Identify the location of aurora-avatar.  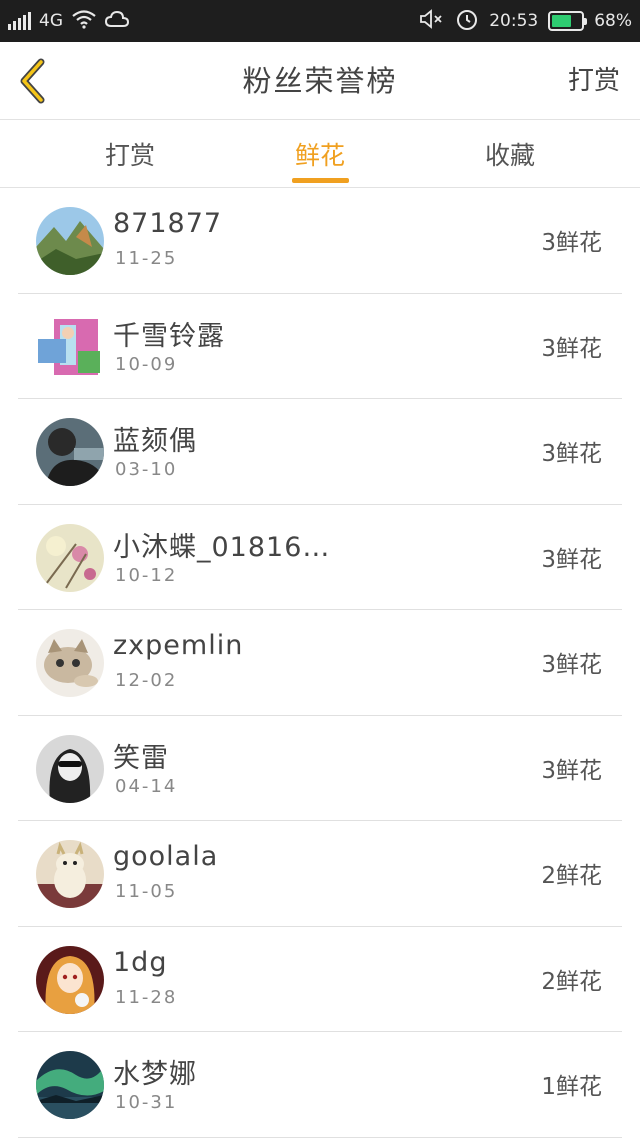
(70, 1085).